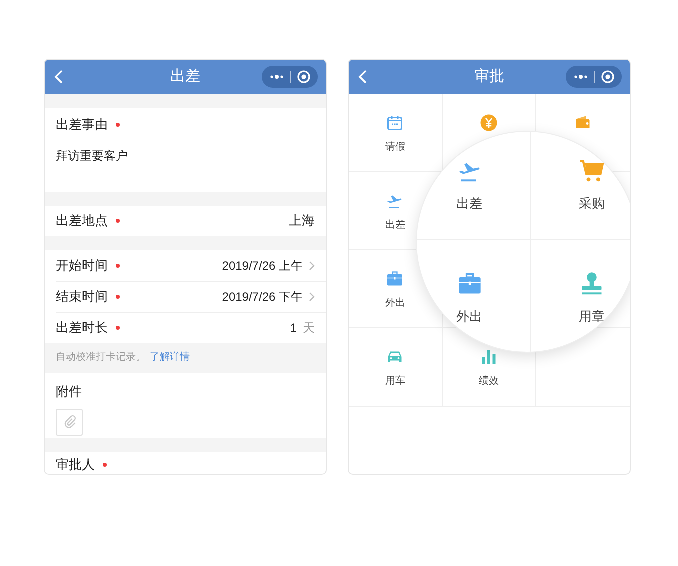 This screenshot has height=566, width=678. Describe the element at coordinates (489, 123) in the screenshot. I see `yen-coin-icon` at that location.